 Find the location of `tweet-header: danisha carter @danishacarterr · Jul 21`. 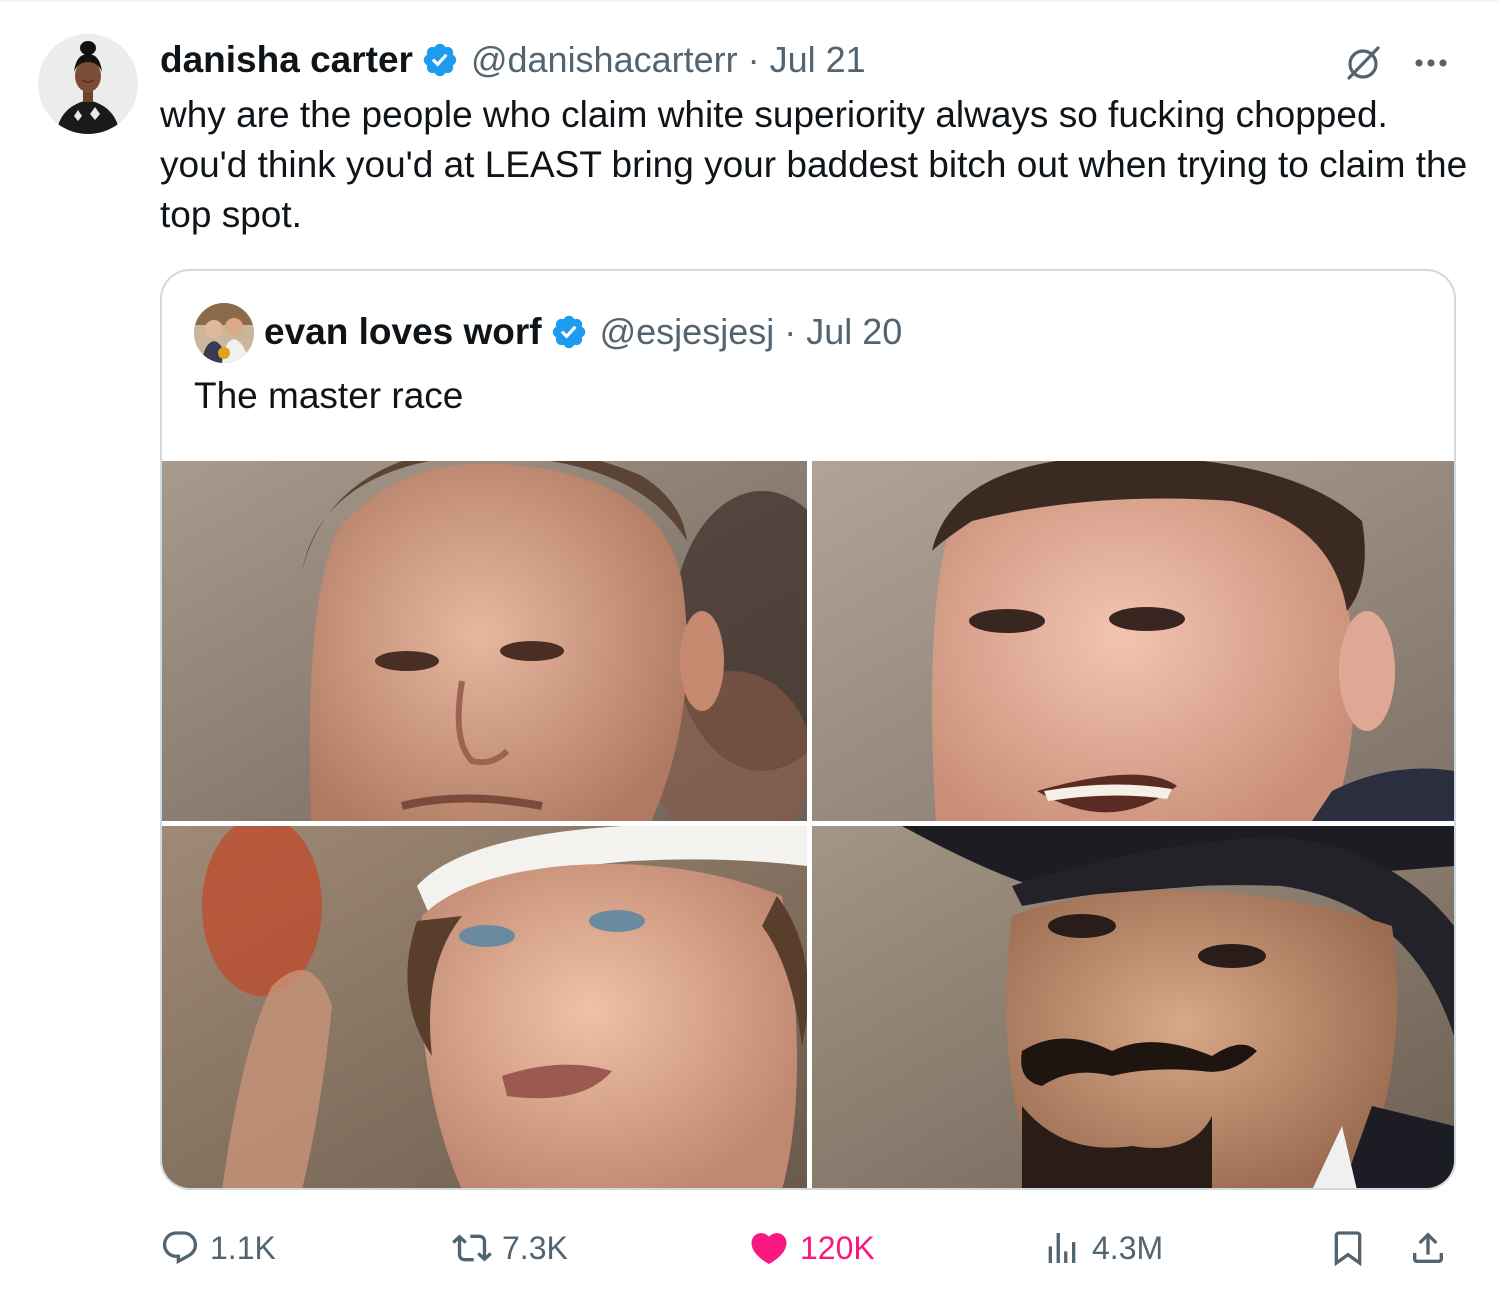

tweet-header: danisha carter @danishacarterr · Jul 21 is located at coordinates (513, 60).